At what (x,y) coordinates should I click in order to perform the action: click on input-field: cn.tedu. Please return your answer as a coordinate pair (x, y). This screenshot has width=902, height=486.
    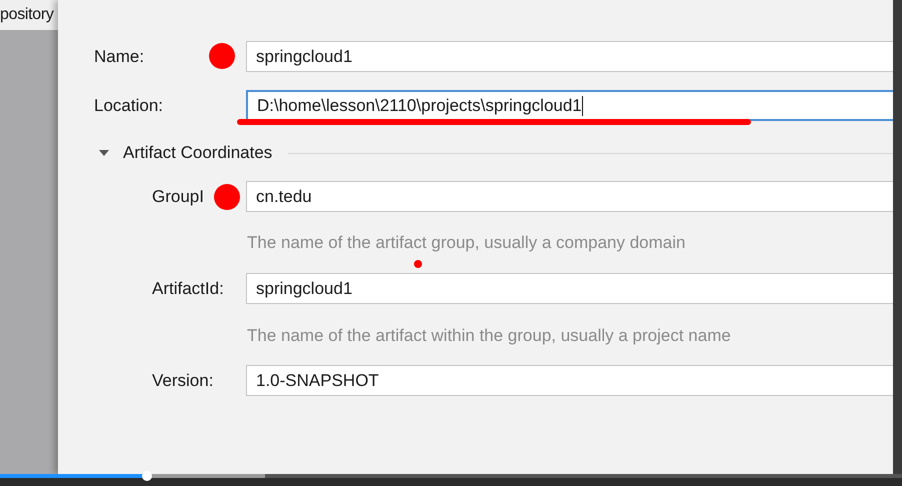
    Looking at the image, I should click on (569, 196).